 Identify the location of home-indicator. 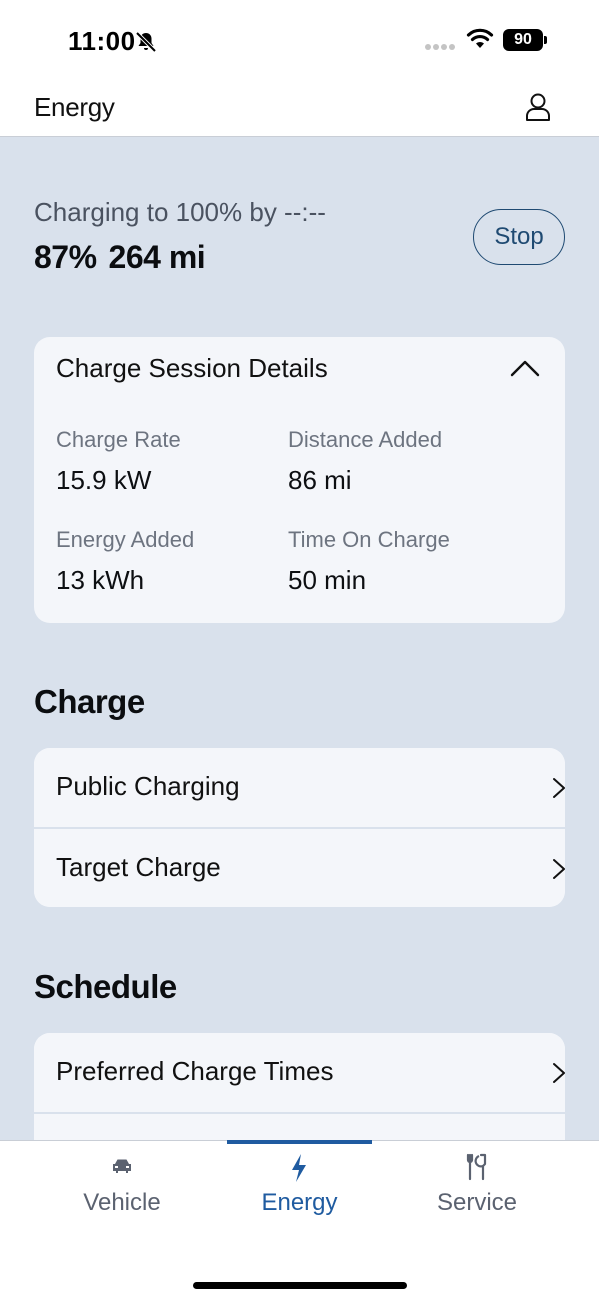
(300, 1285).